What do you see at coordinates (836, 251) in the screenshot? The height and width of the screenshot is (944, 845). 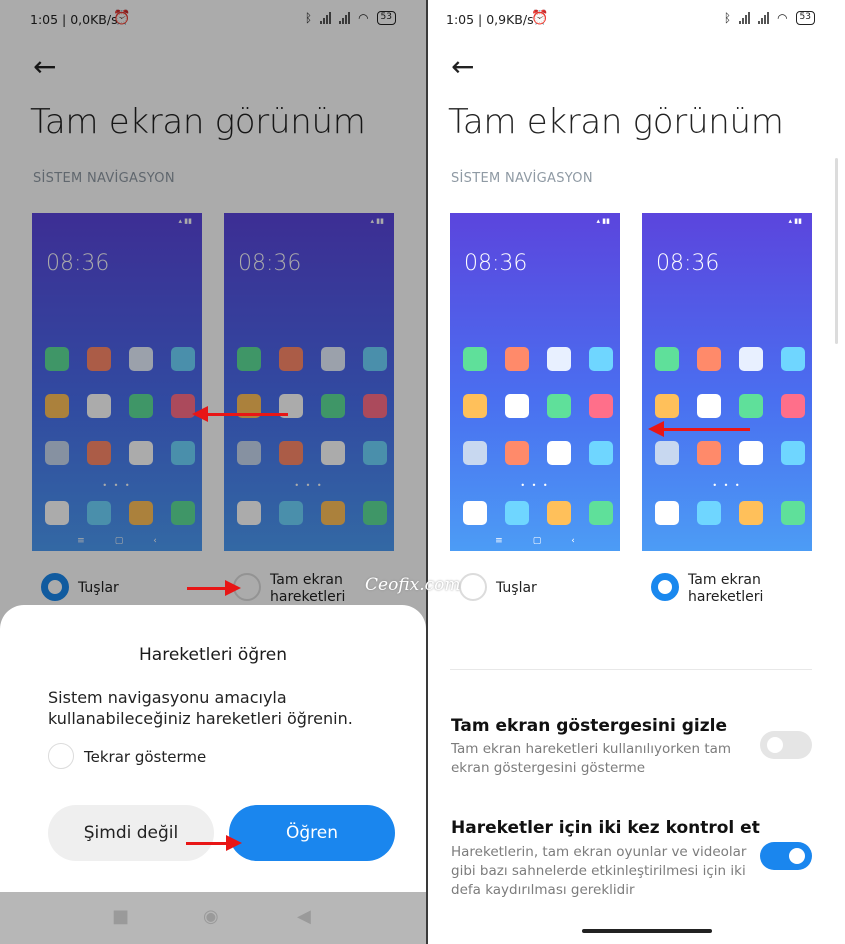 I see `scroll-indicator` at bounding box center [836, 251].